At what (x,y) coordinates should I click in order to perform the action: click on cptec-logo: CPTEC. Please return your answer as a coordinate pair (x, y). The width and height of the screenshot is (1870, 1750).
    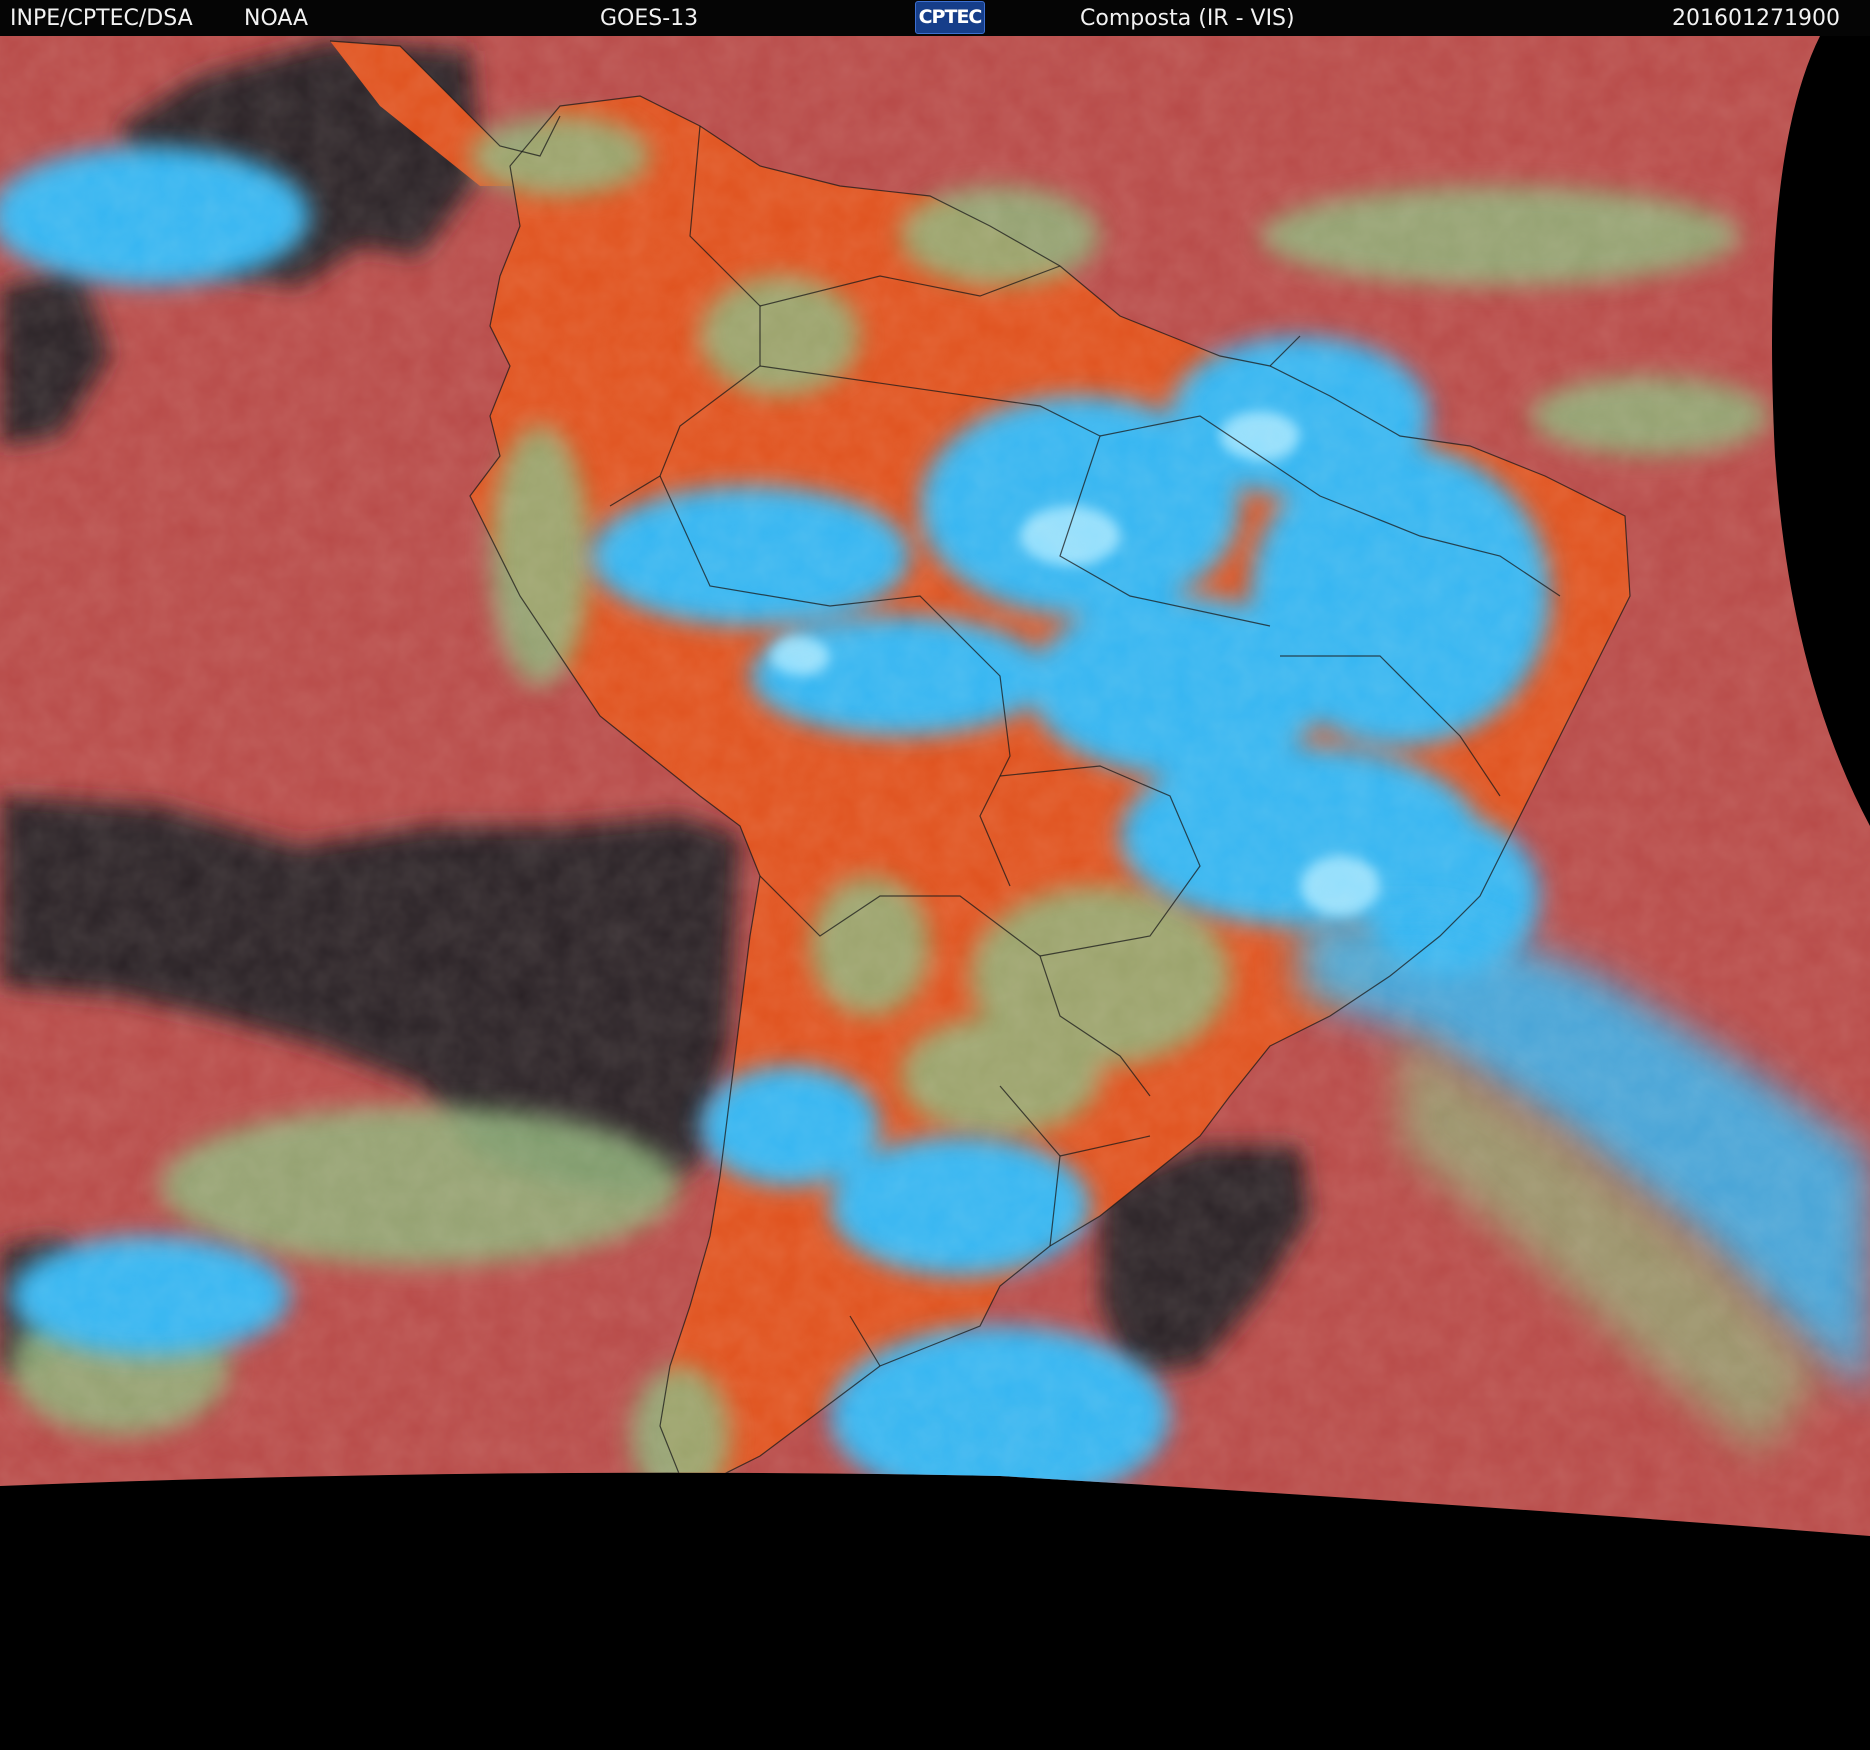
    Looking at the image, I should click on (950, 17).